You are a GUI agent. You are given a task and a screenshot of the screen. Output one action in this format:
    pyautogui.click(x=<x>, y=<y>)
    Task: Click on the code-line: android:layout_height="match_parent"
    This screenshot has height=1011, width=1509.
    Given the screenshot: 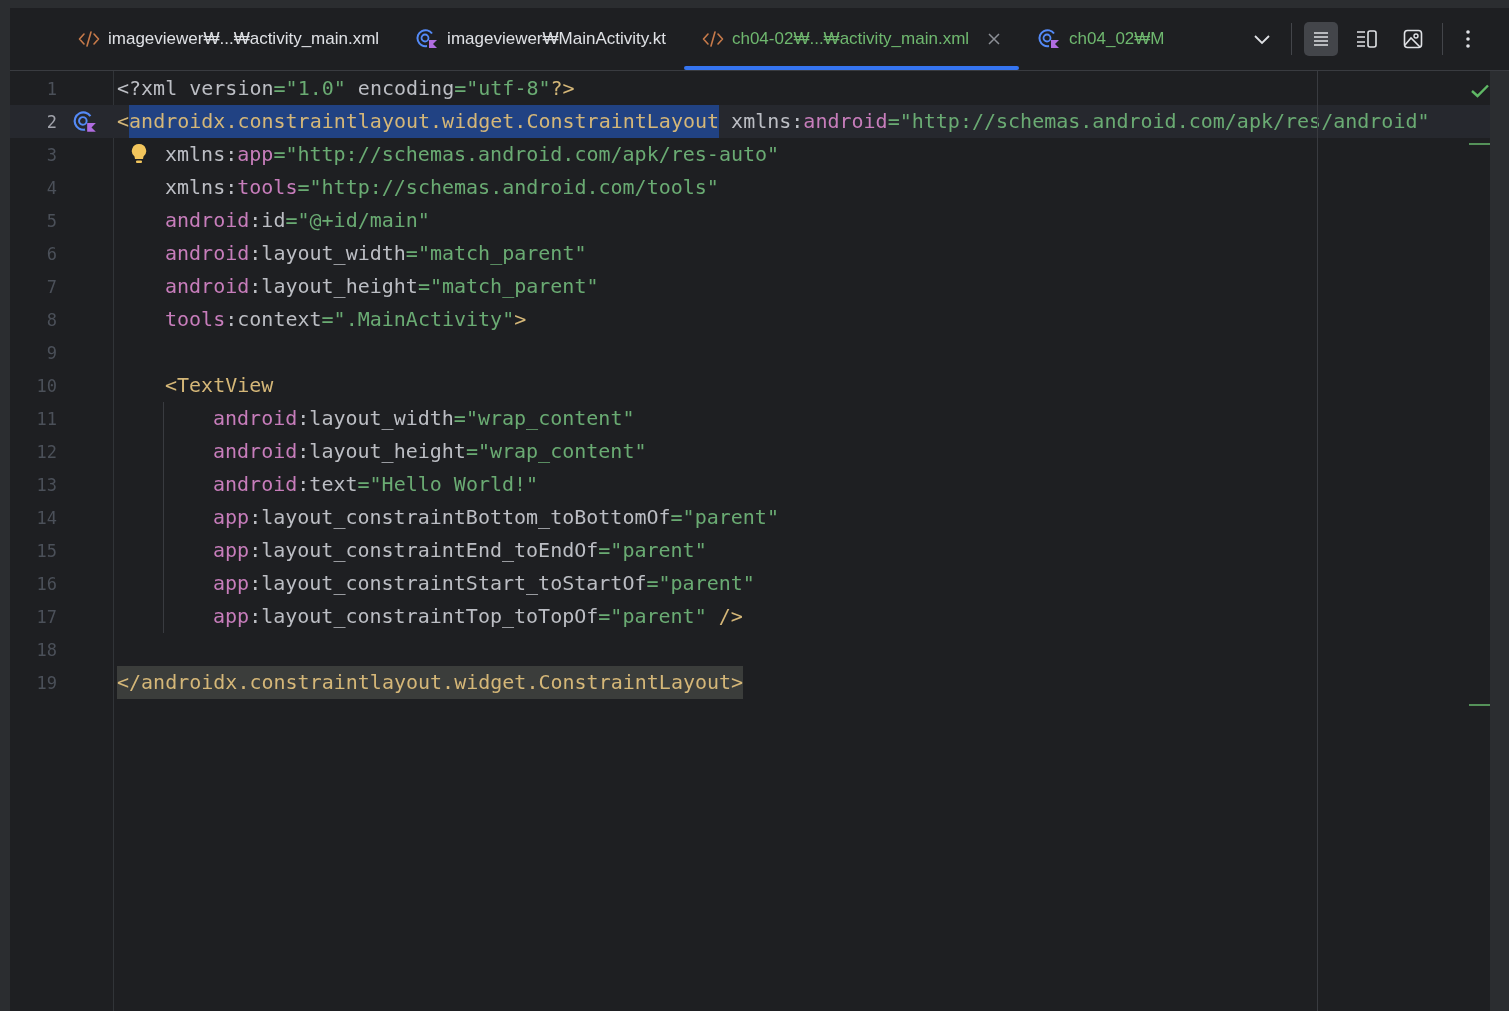 What is the action you would take?
    pyautogui.click(x=382, y=286)
    